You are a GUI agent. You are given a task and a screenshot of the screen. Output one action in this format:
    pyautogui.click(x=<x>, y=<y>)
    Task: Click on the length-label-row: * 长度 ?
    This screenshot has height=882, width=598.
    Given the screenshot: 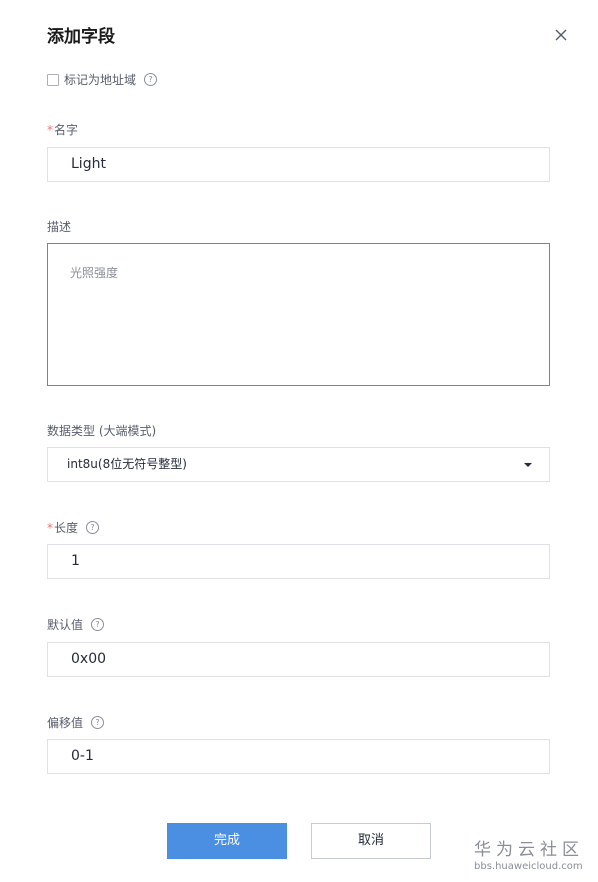 What is the action you would take?
    pyautogui.click(x=73, y=527)
    